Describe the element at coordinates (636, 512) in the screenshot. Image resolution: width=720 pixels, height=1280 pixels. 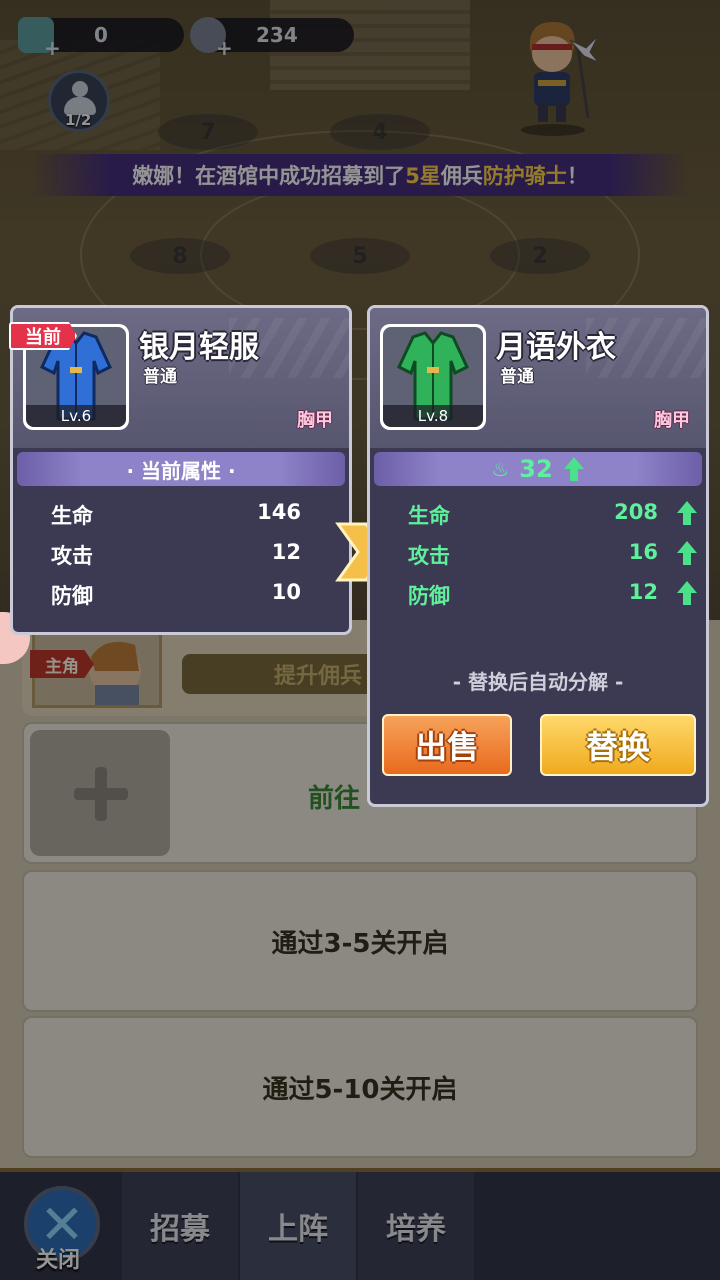
I see `stat-value: 208` at that location.